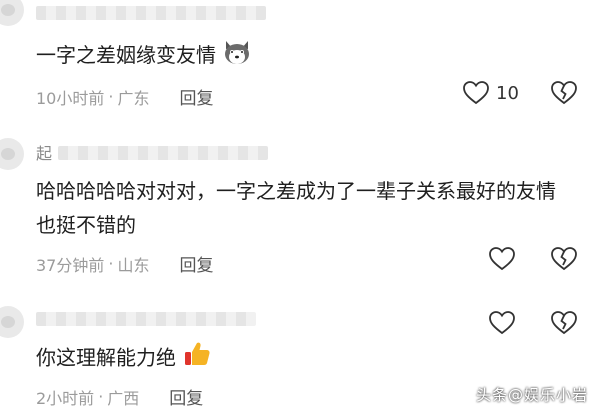 This screenshot has width=600, height=411. Describe the element at coordinates (133, 98) in the screenshot. I see `comment-location: 广东` at that location.